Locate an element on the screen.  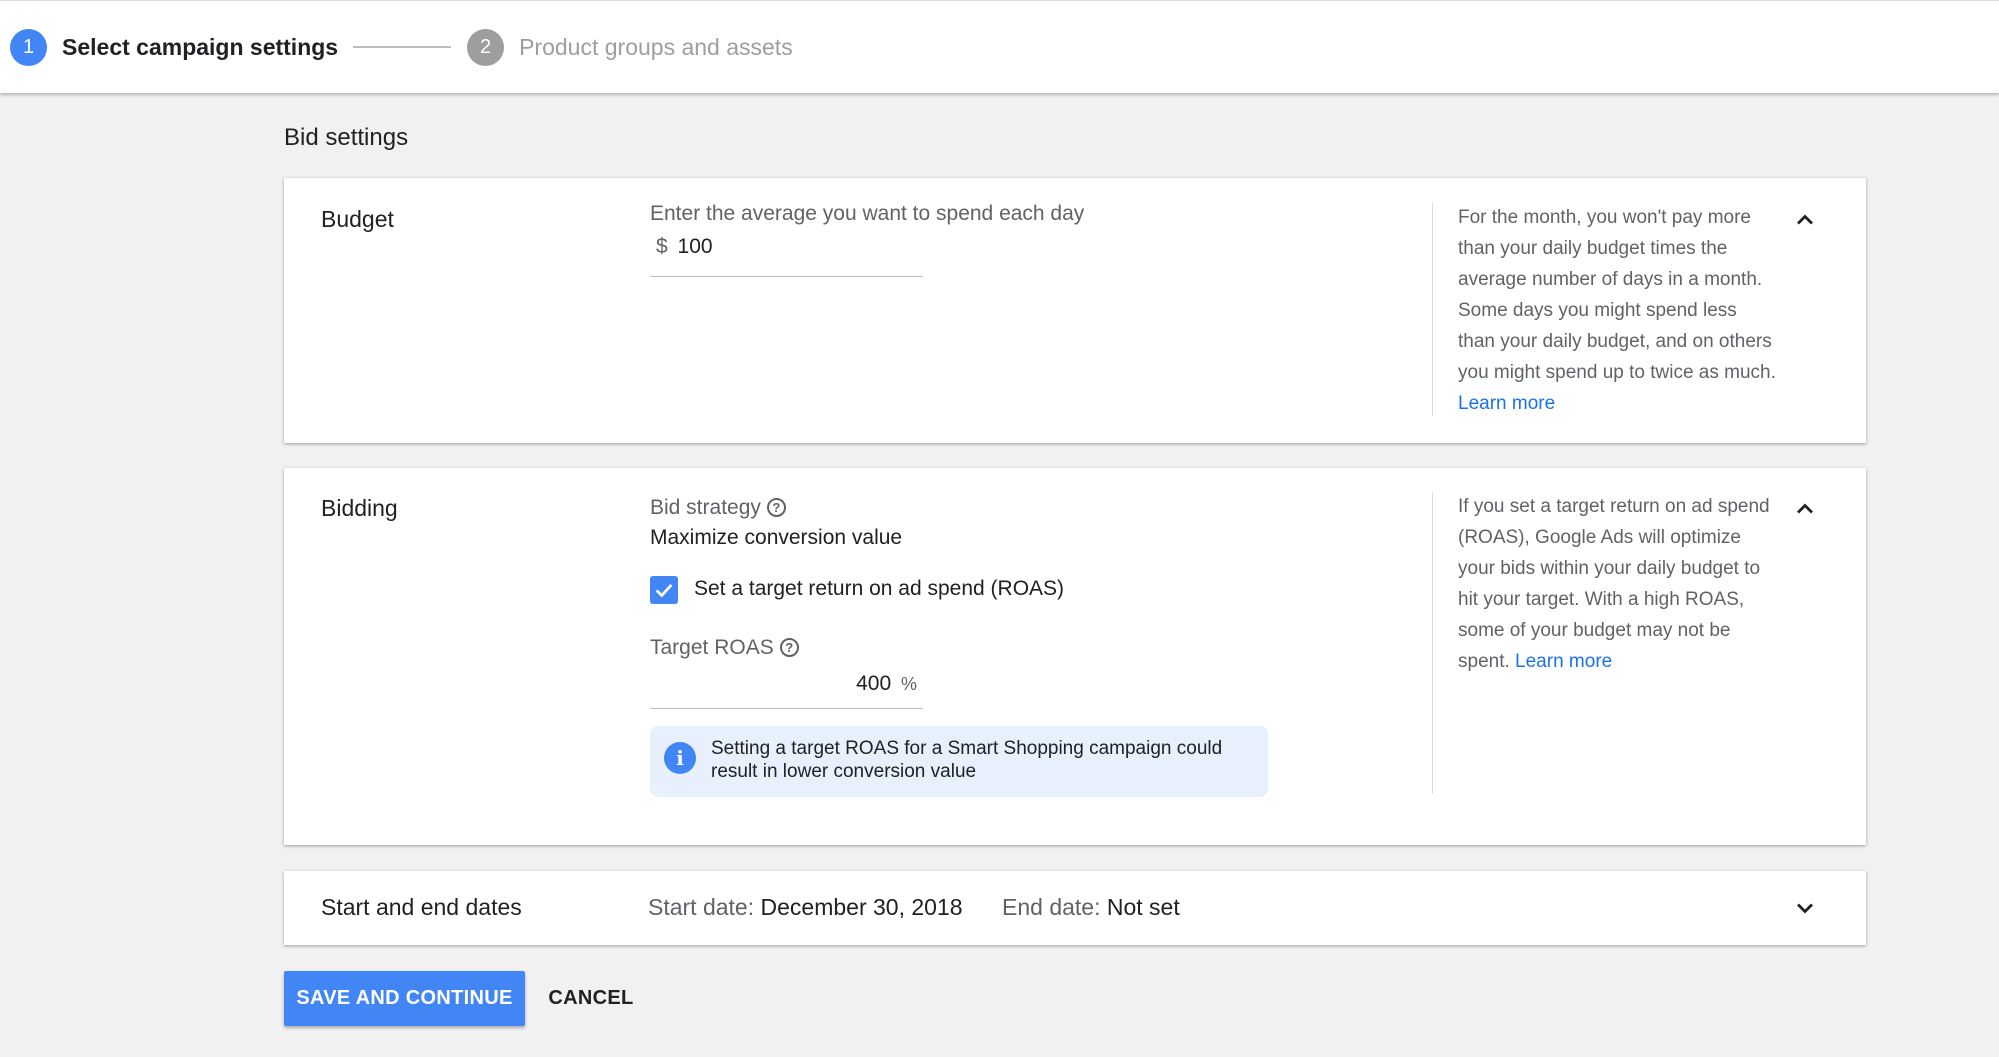
save-and-continue-button: SAVE AND CONTINUE is located at coordinates (404, 998).